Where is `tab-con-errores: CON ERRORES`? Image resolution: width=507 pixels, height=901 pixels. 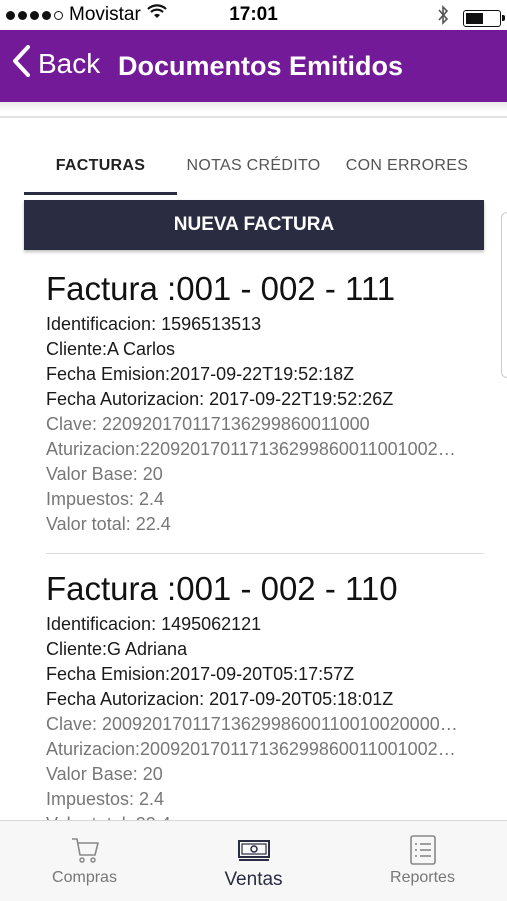
tab-con-errores: CON ERRORES is located at coordinates (407, 166).